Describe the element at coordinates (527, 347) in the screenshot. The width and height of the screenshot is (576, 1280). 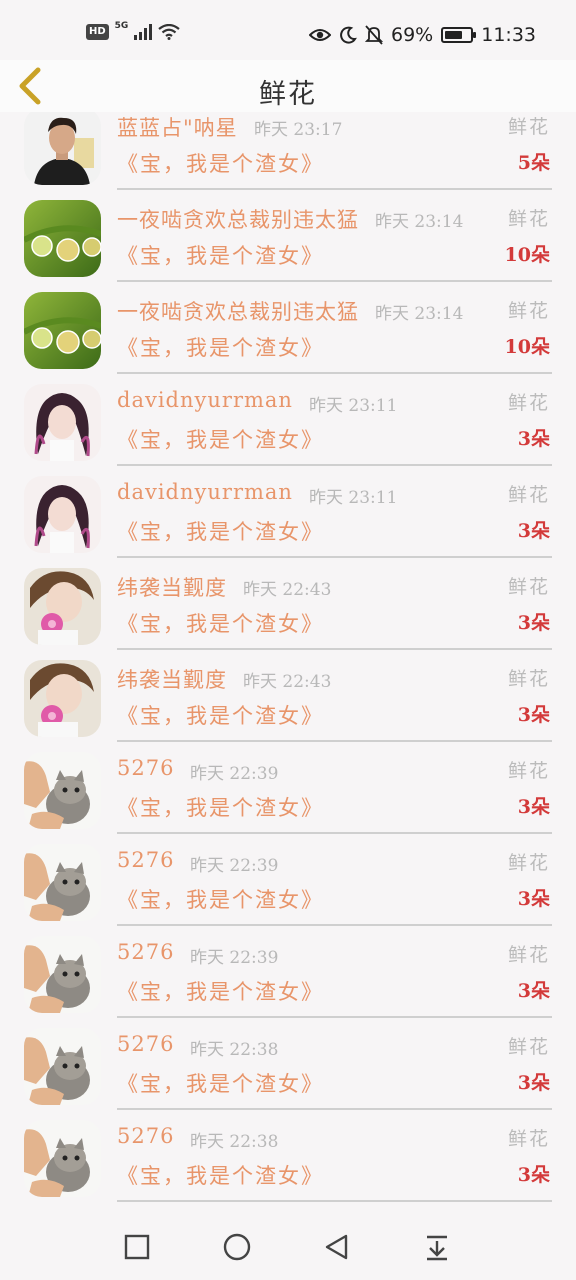
I see `flower-count: 10朵` at that location.